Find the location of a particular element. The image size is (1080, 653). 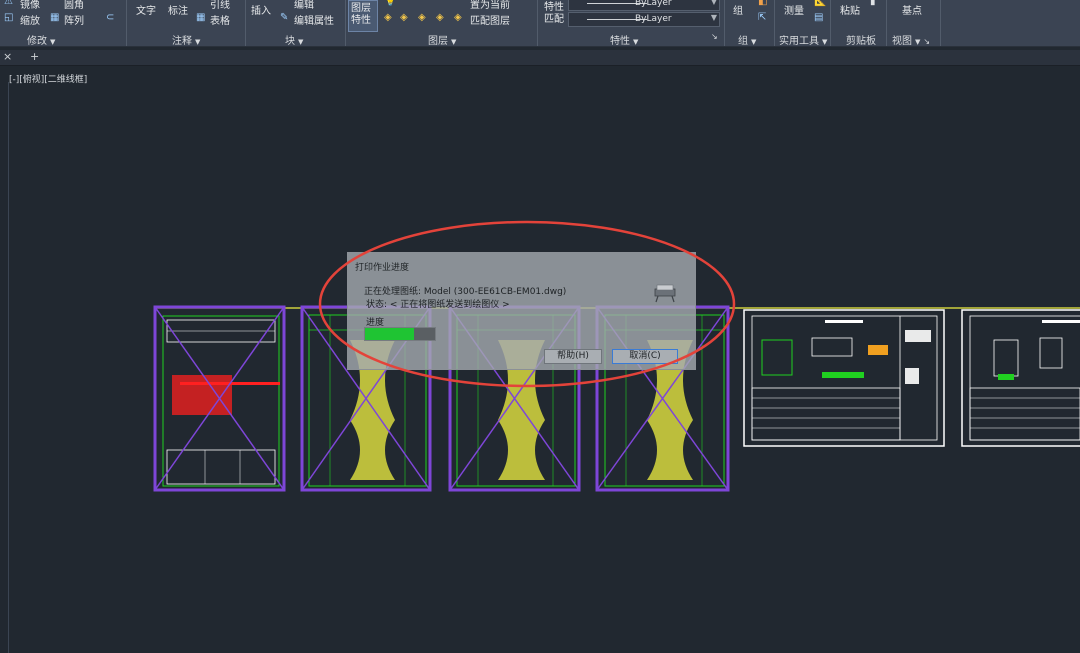

array-button: 阵列 is located at coordinates (74, 19).